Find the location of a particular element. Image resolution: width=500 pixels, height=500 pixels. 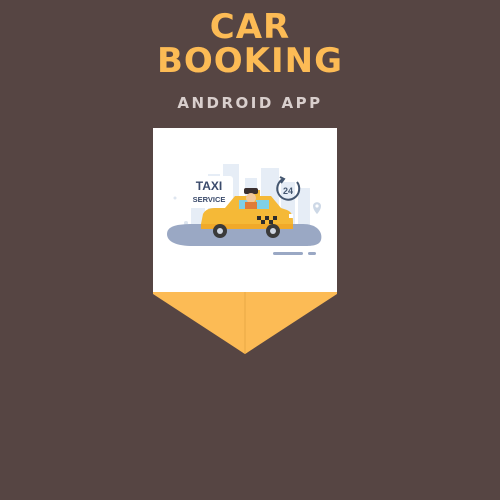

illustration-card: TAXI SERVICE 24 is located at coordinates (245, 210).